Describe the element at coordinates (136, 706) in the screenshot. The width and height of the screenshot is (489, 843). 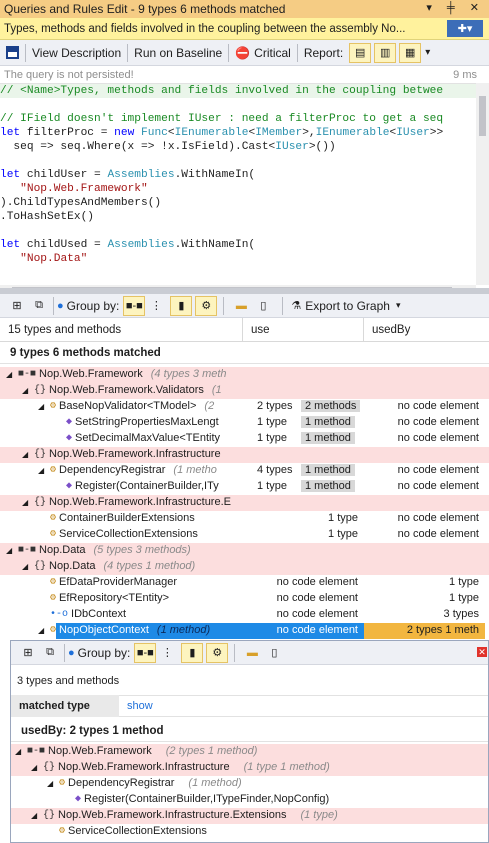
I see `show-link: show` at that location.